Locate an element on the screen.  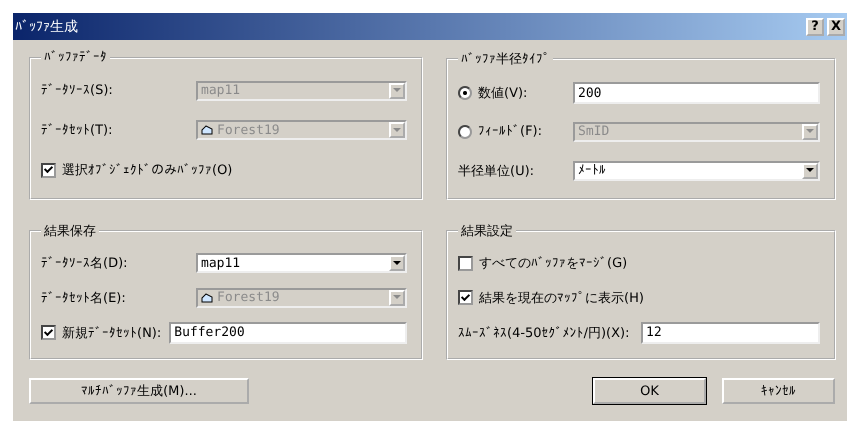
field-label: ﾃﾞｰﾀｿｰｽ名(D): is located at coordinates (84, 263).